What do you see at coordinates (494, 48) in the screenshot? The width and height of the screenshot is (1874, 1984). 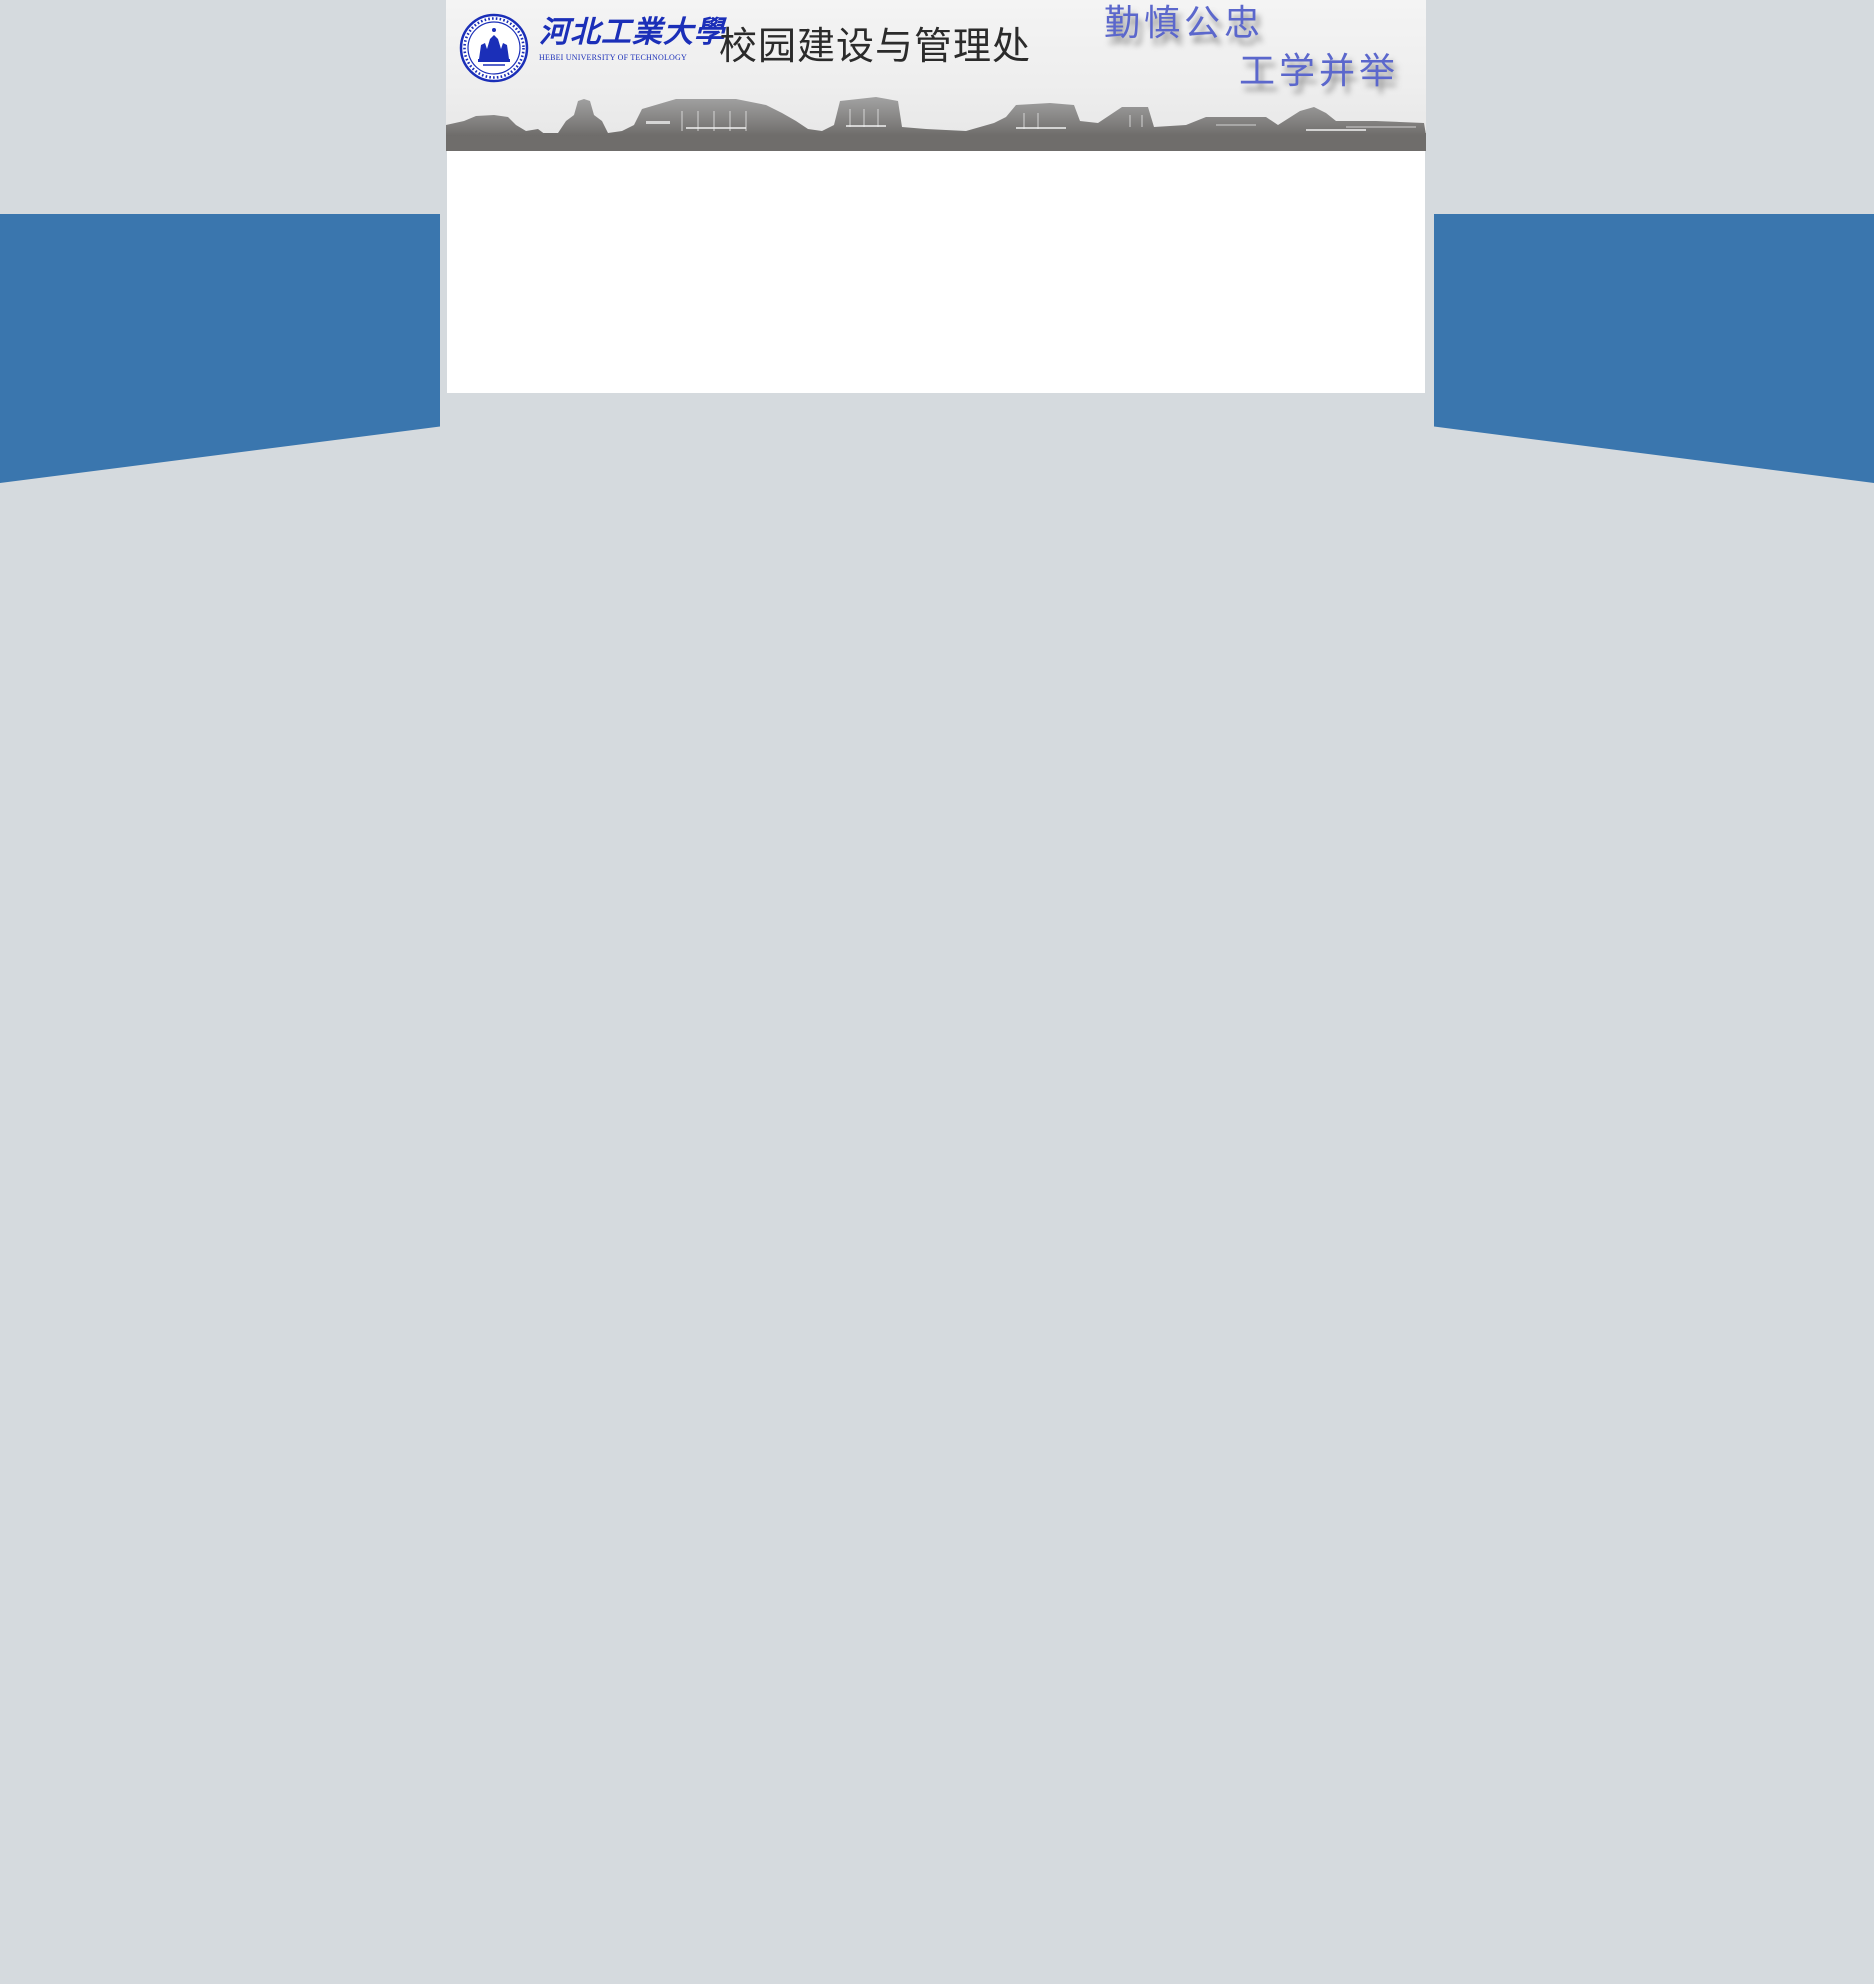 I see `university-seal-icon` at bounding box center [494, 48].